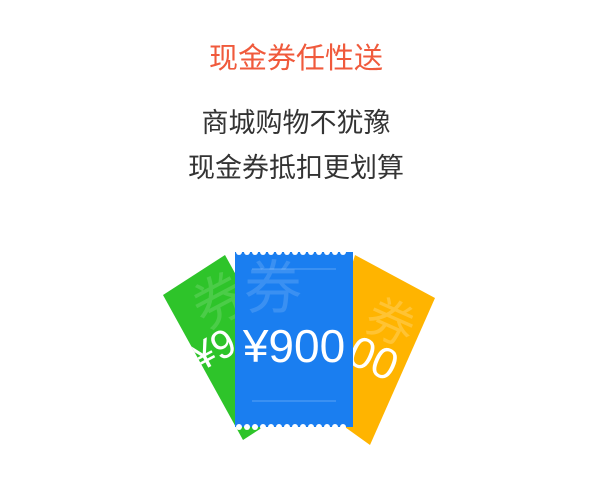 Image resolution: width=592 pixels, height=490 pixels. Describe the element at coordinates (273, 288) in the screenshot. I see `voucher-ticket-blue-watermark: 券` at that location.